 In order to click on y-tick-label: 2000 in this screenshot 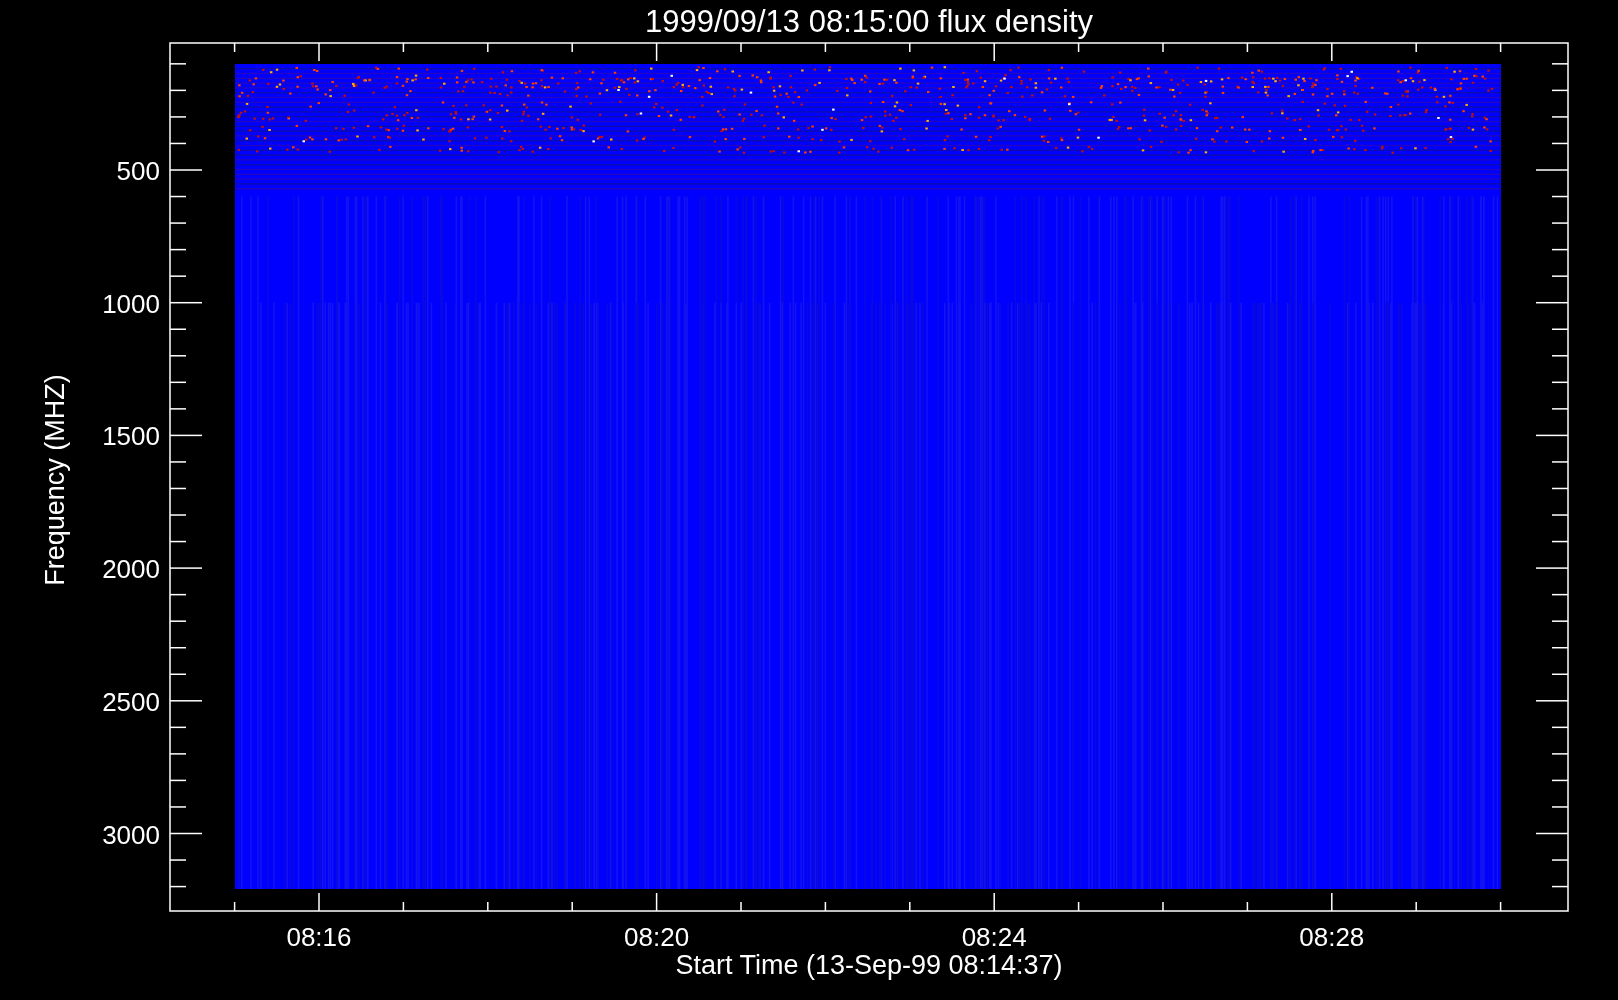, I will do `click(131, 569)`.